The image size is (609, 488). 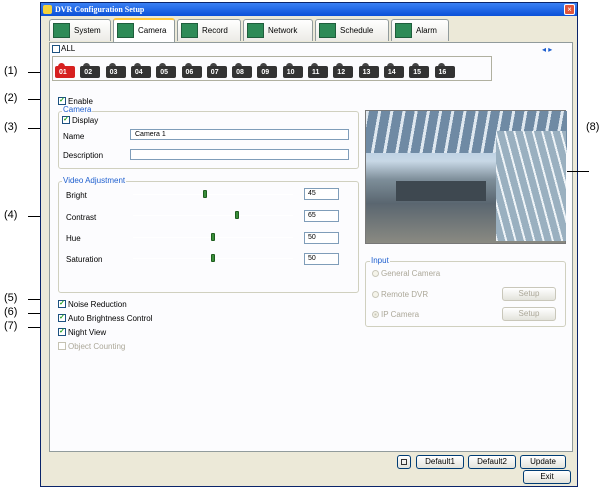 I want to click on tab-schedule: Schedule, so click(x=352, y=30).